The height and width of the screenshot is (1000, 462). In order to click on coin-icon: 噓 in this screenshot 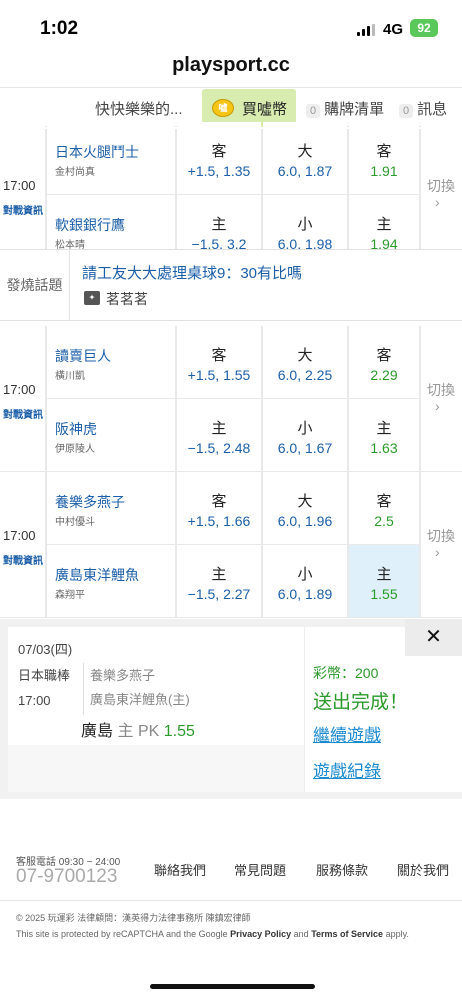, I will do `click(223, 108)`.